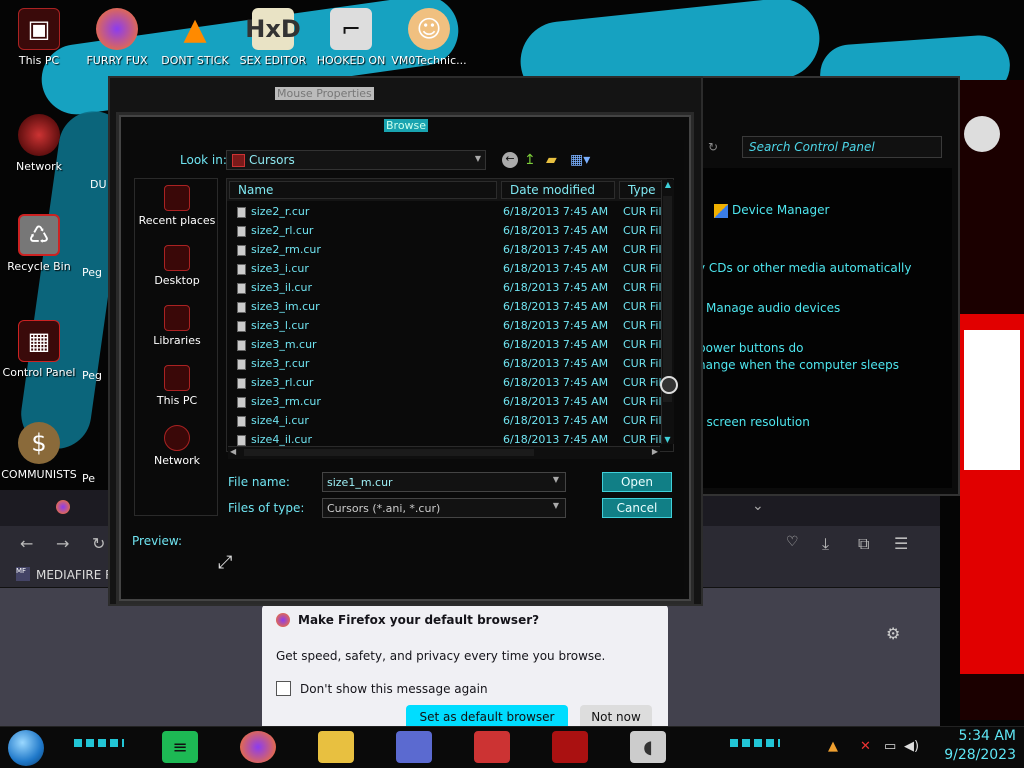 The width and height of the screenshot is (1024, 768). I want to click on file-name: size3_im.cur, so click(285, 306).